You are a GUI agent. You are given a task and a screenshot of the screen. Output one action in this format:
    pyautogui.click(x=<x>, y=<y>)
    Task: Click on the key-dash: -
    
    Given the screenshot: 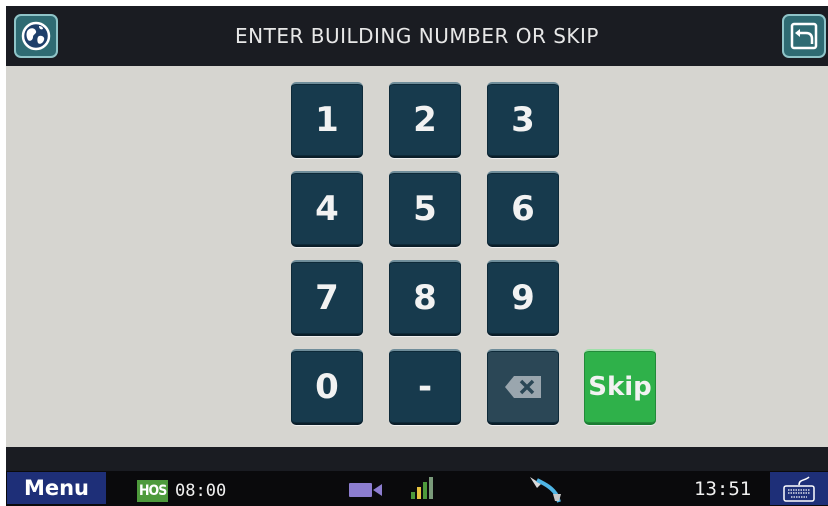 What is the action you would take?
    pyautogui.click(x=425, y=387)
    